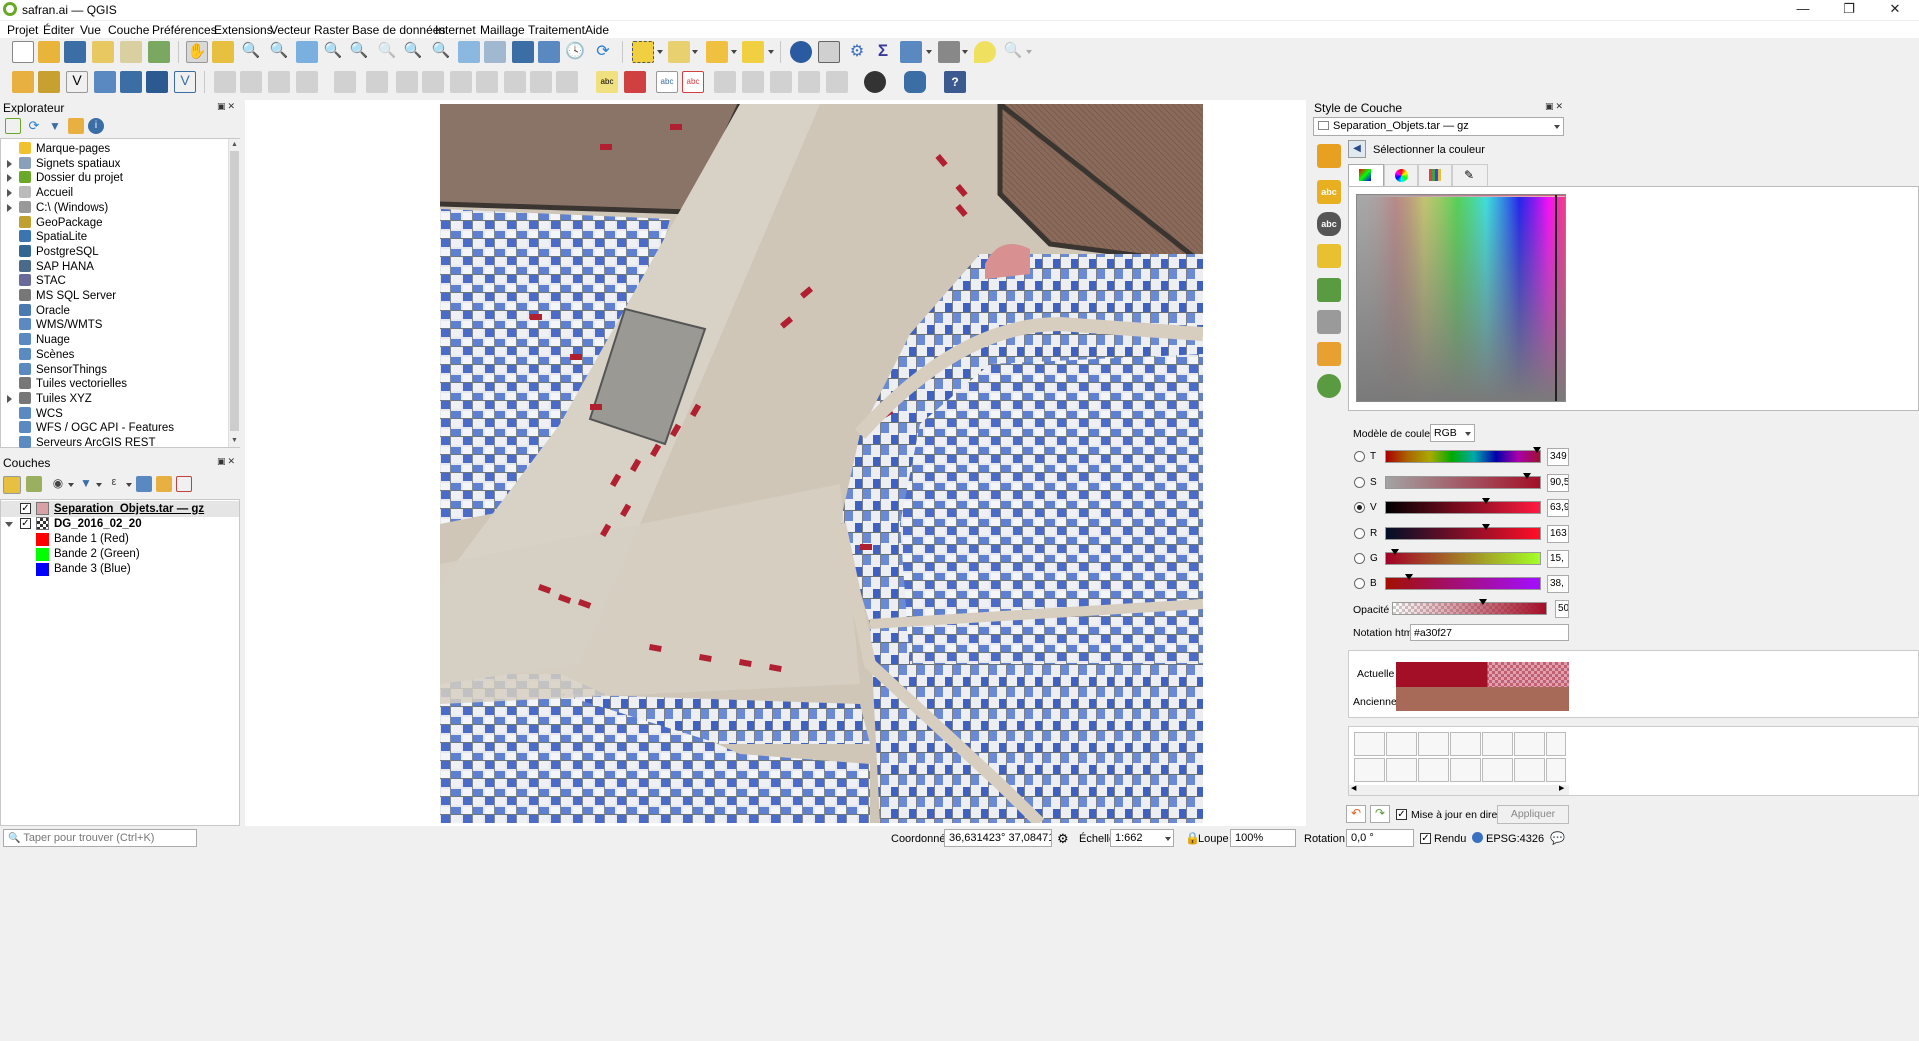  I want to click on menu-traitement: Traitement, so click(556, 30).